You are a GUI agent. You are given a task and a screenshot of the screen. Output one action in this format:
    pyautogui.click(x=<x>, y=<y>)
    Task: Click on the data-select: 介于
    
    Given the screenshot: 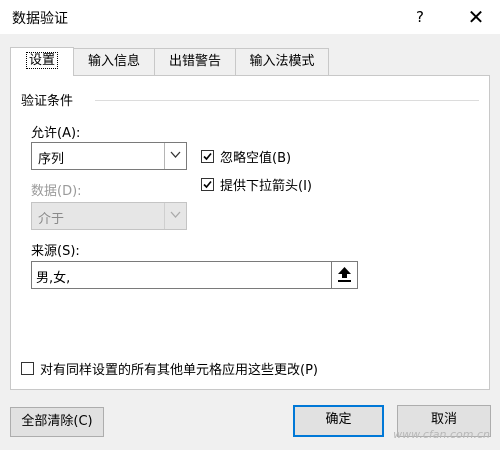 What is the action you would take?
    pyautogui.click(x=109, y=216)
    